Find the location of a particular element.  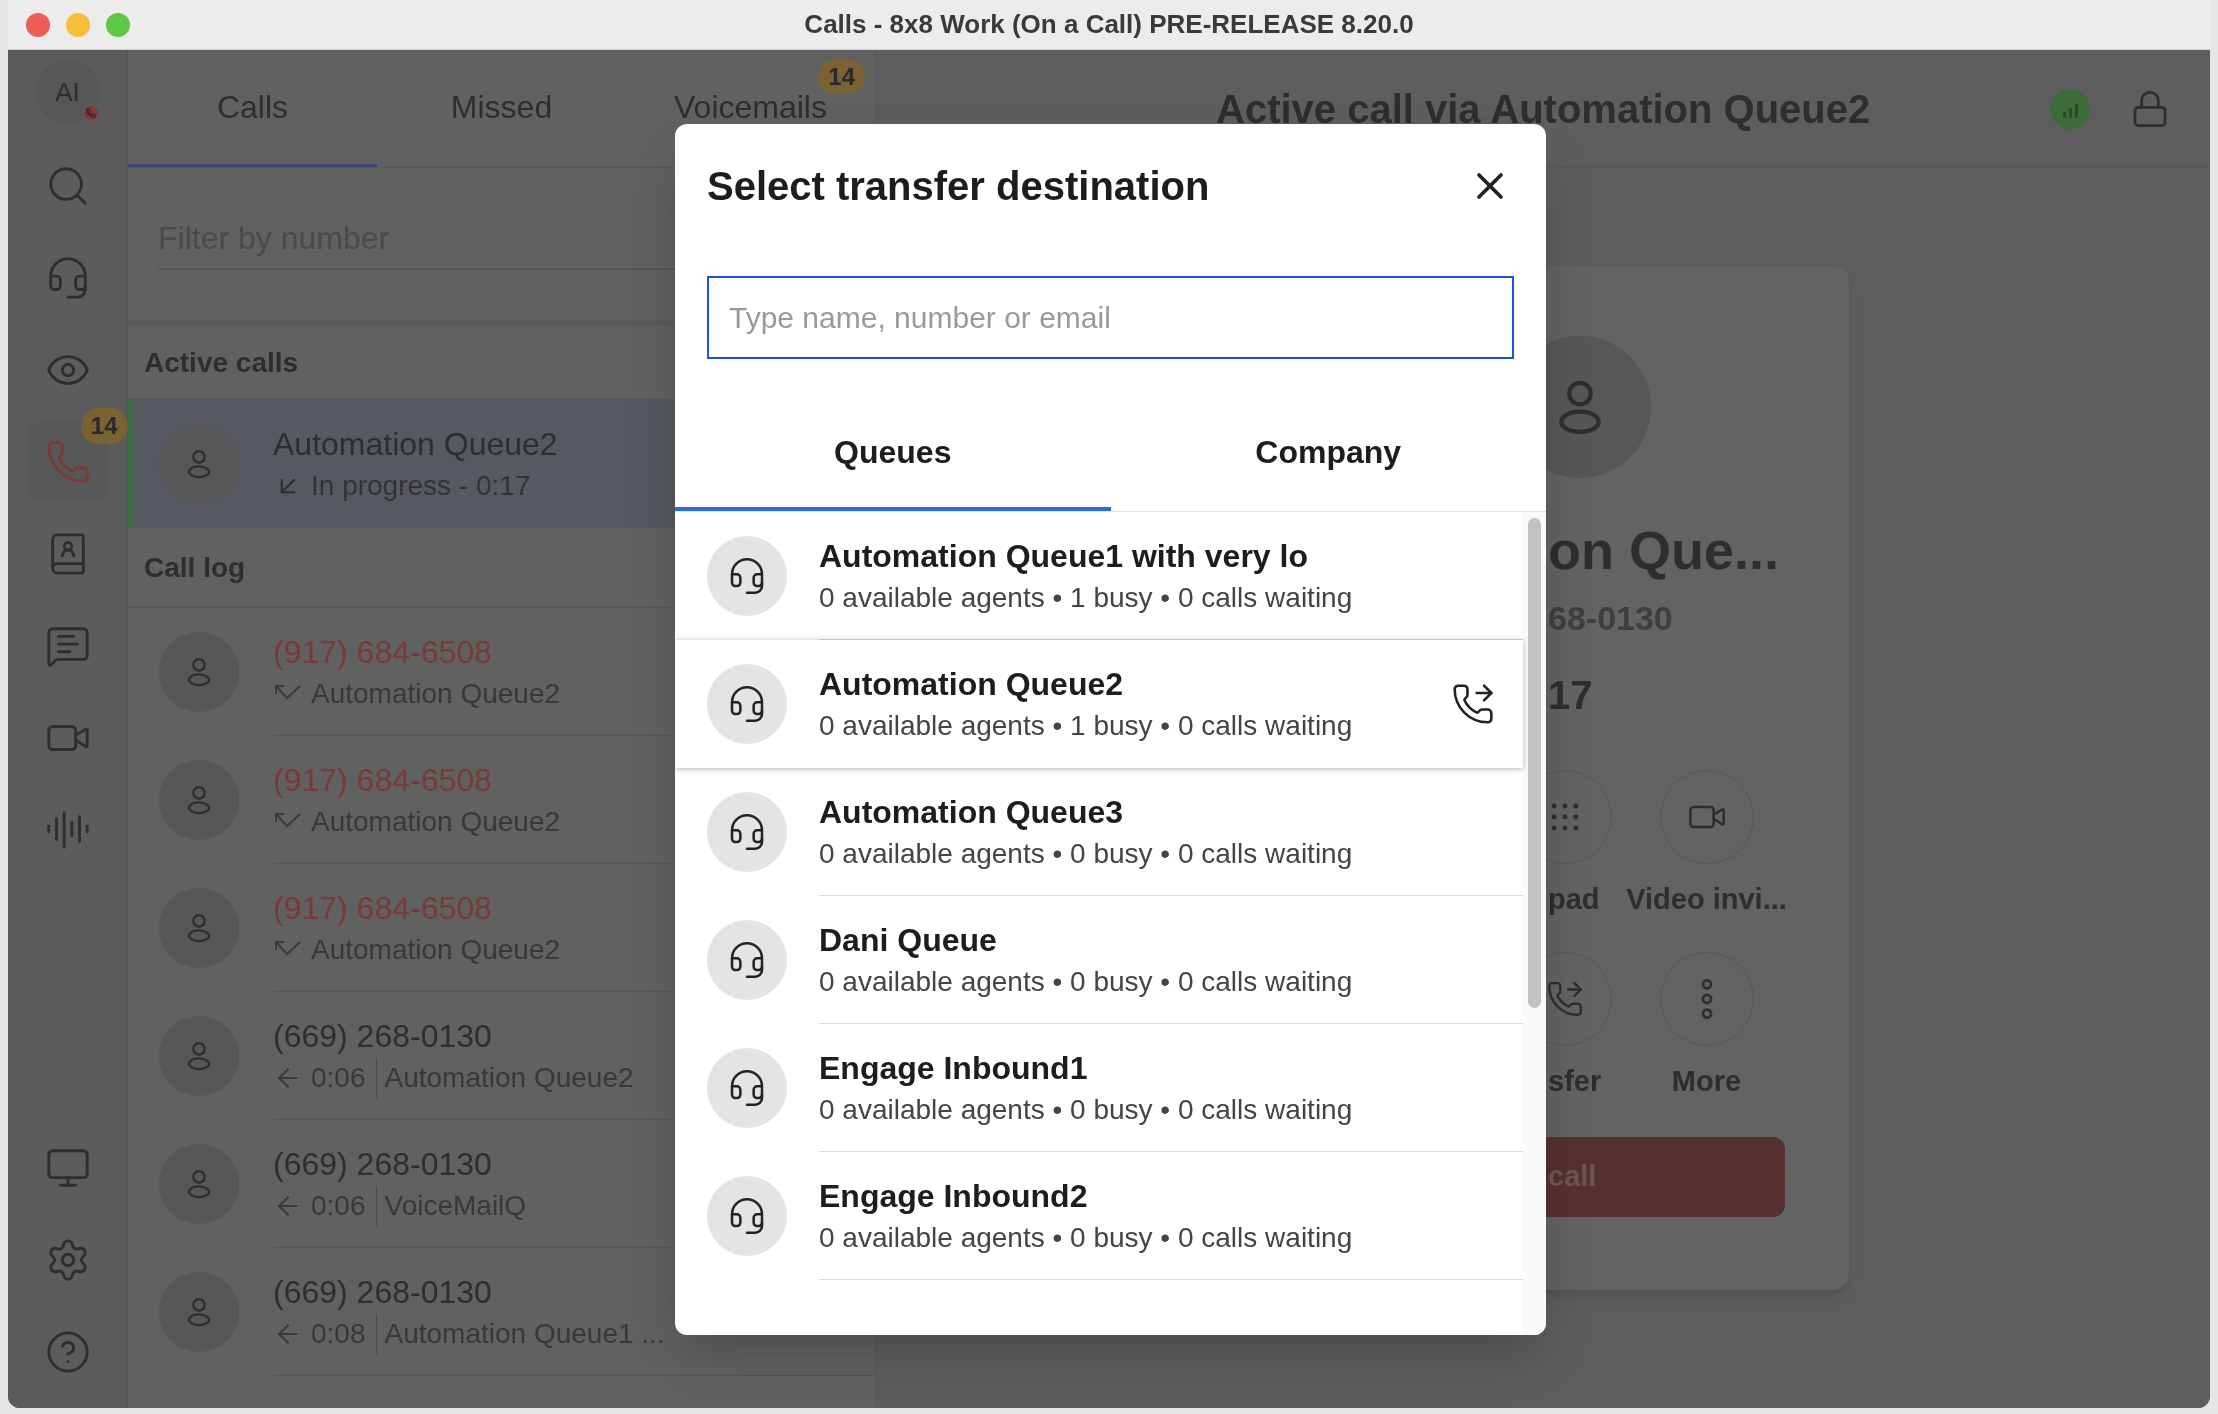

scrollbar is located at coordinates (1534, 923).